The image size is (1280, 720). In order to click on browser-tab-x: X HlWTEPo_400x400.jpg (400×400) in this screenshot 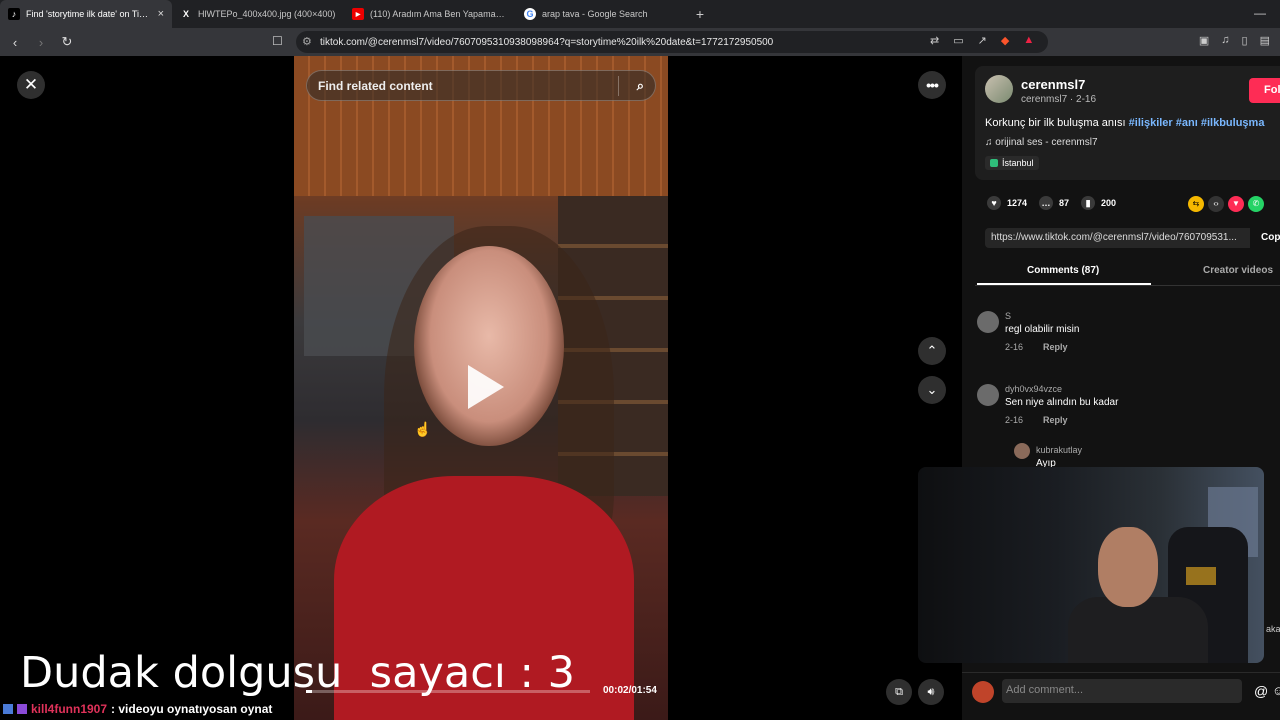, I will do `click(258, 14)`.